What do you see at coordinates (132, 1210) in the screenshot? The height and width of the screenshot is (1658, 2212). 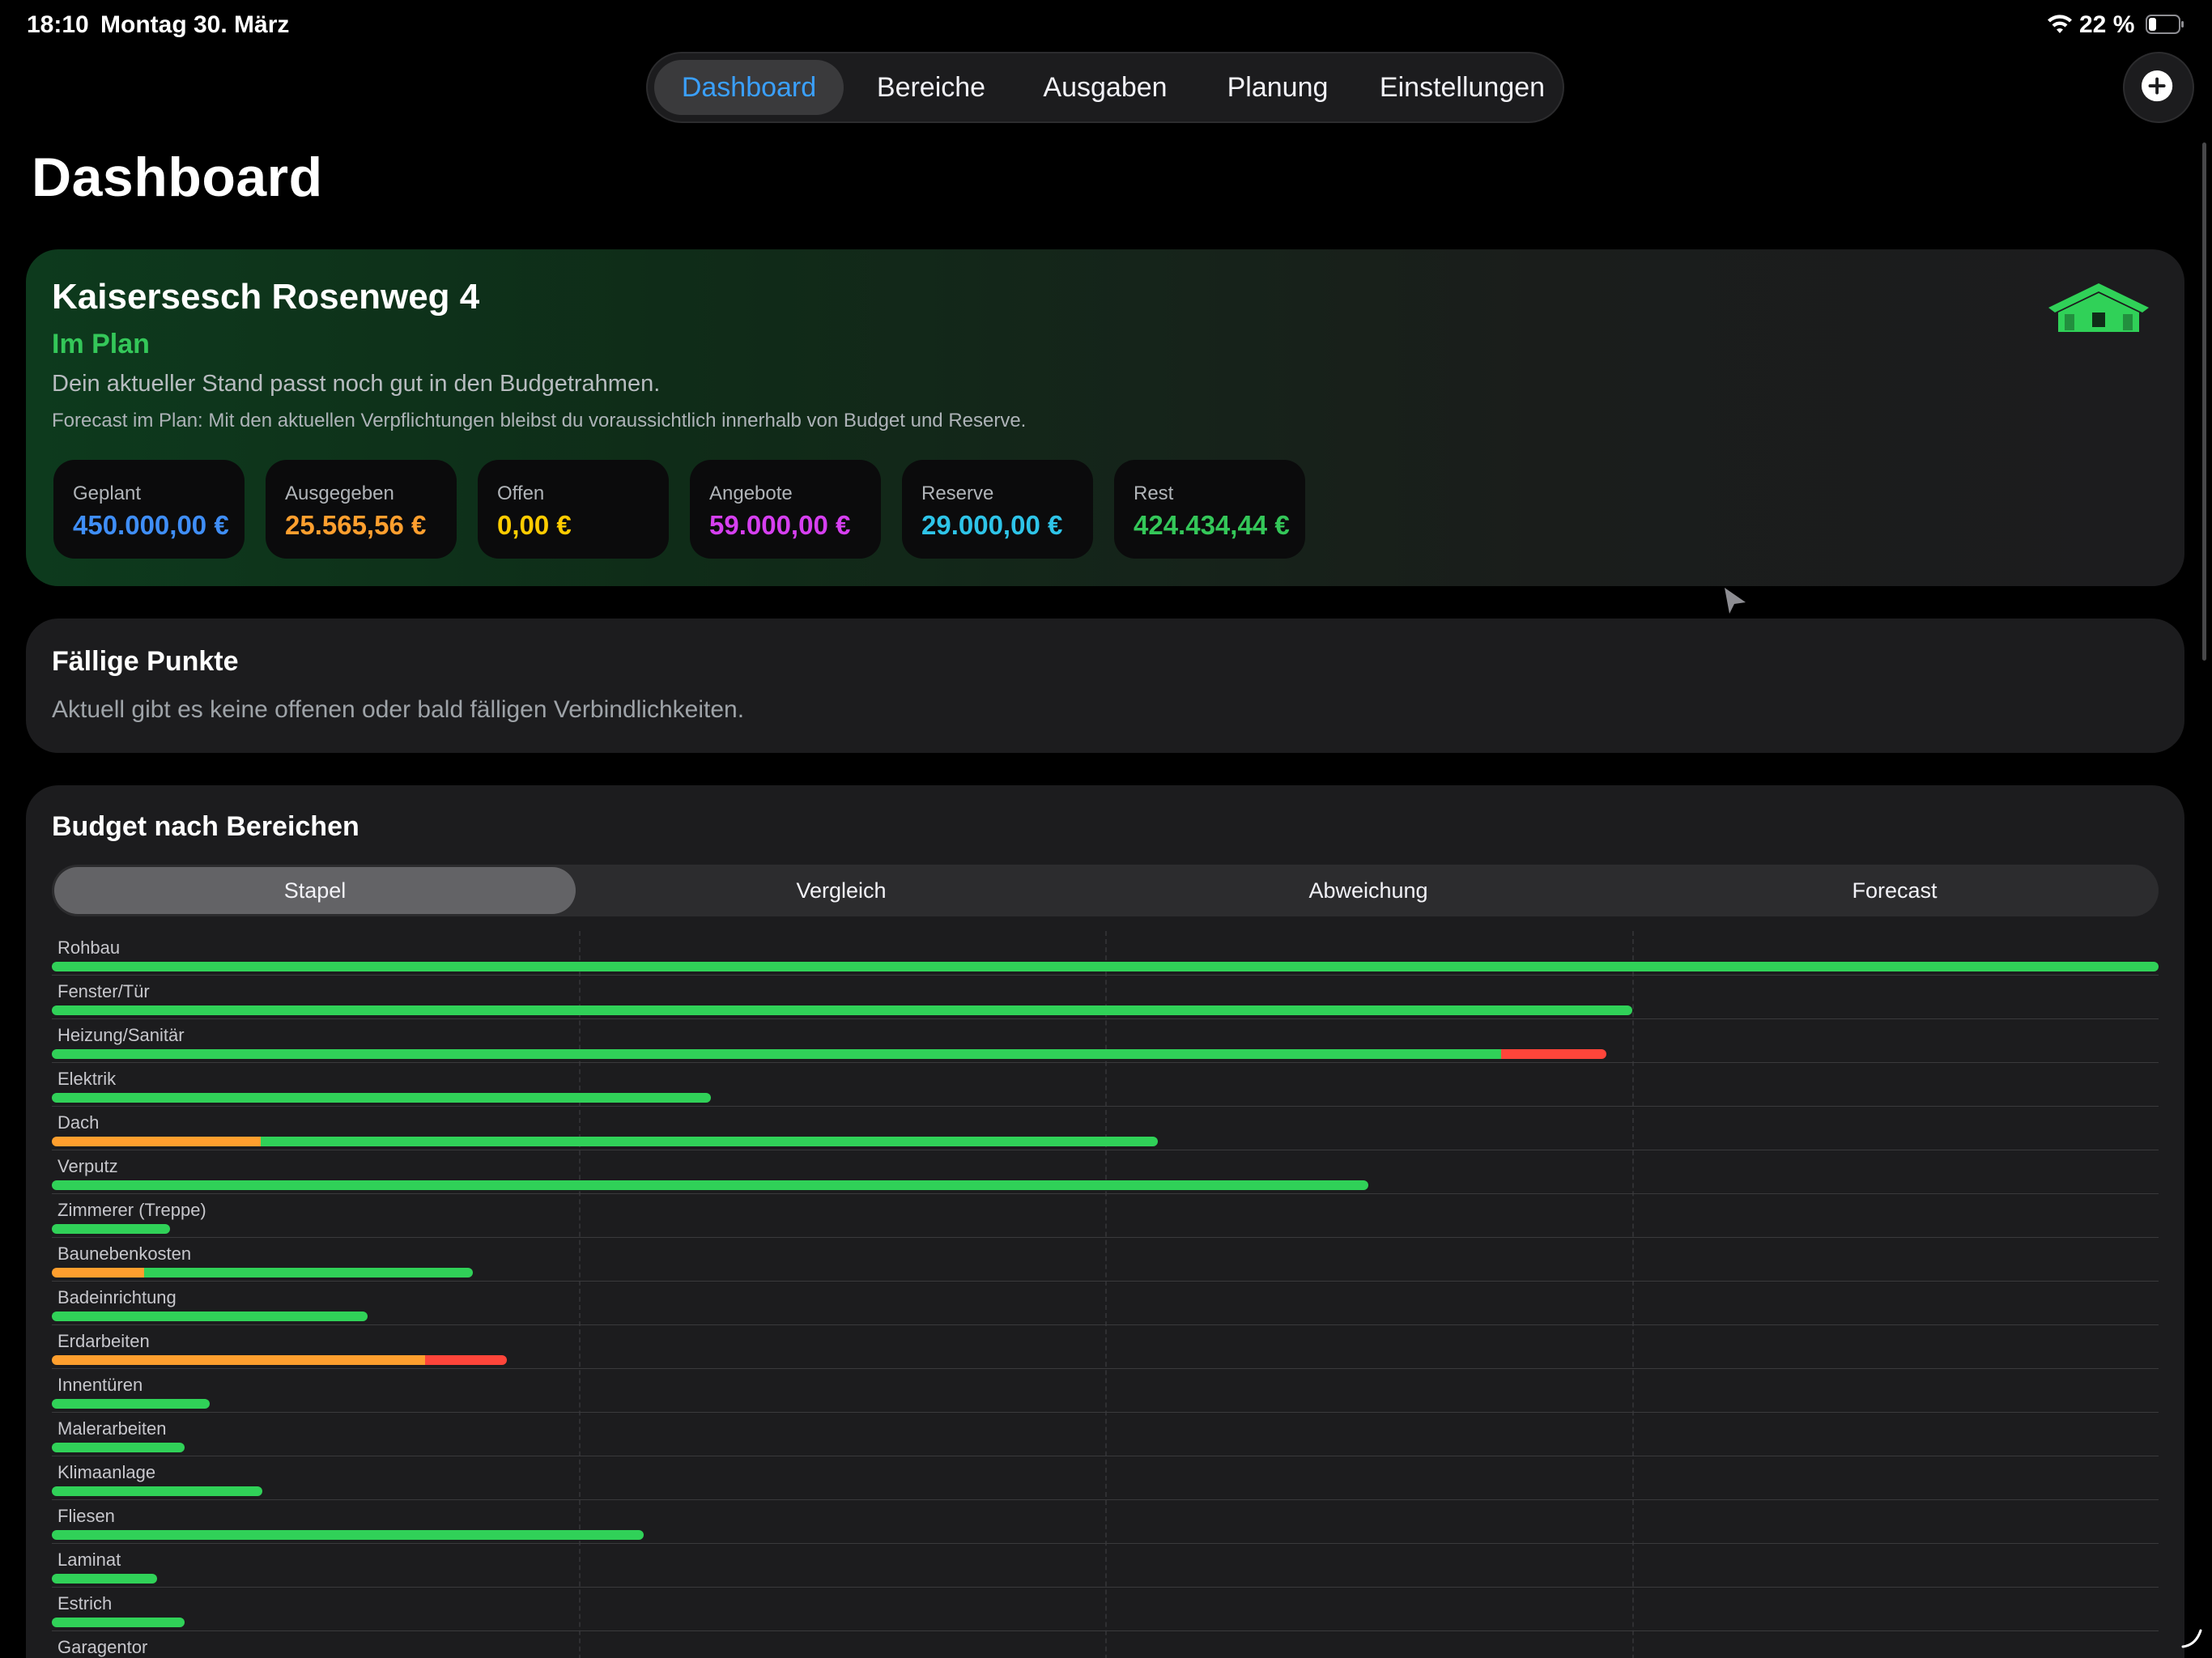 I see `chart-category-label: Zimmerer (Treppe)` at bounding box center [132, 1210].